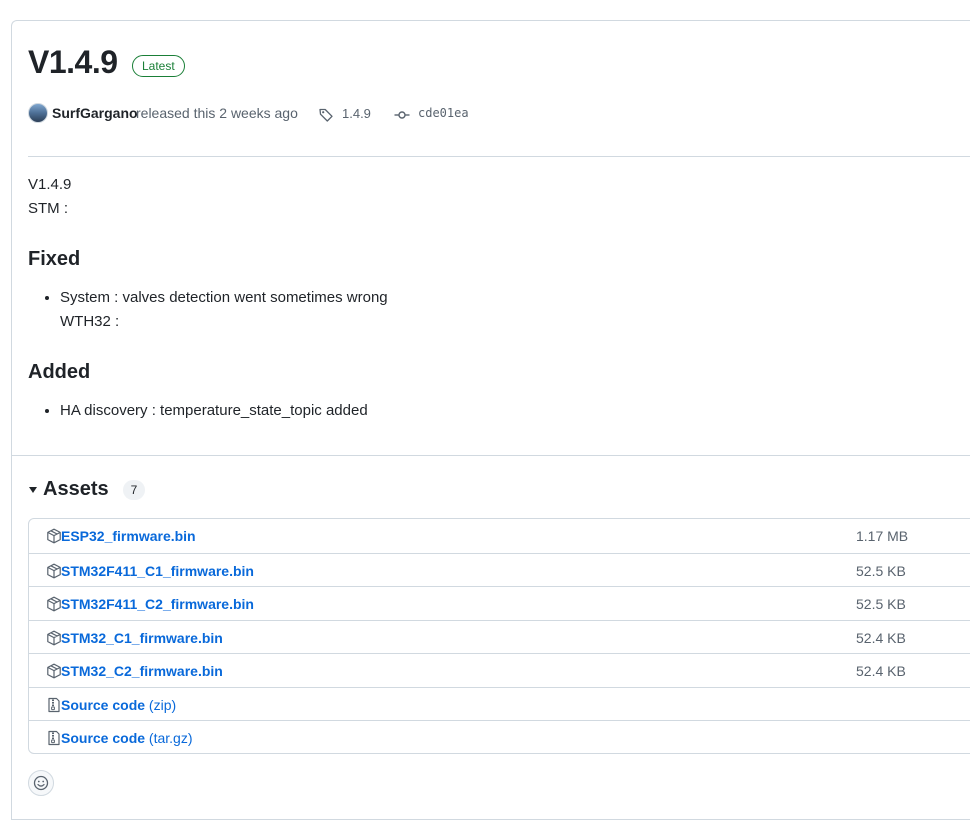 This screenshot has height=820, width=970. What do you see at coordinates (499, 703) in the screenshot?
I see `asset-row: Source code (zip)` at bounding box center [499, 703].